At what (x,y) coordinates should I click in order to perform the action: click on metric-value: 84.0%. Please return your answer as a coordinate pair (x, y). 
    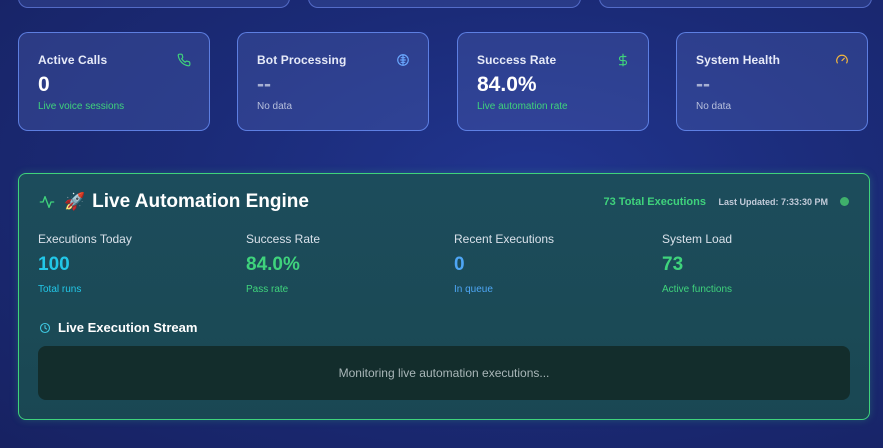
    Looking at the image, I should click on (273, 264).